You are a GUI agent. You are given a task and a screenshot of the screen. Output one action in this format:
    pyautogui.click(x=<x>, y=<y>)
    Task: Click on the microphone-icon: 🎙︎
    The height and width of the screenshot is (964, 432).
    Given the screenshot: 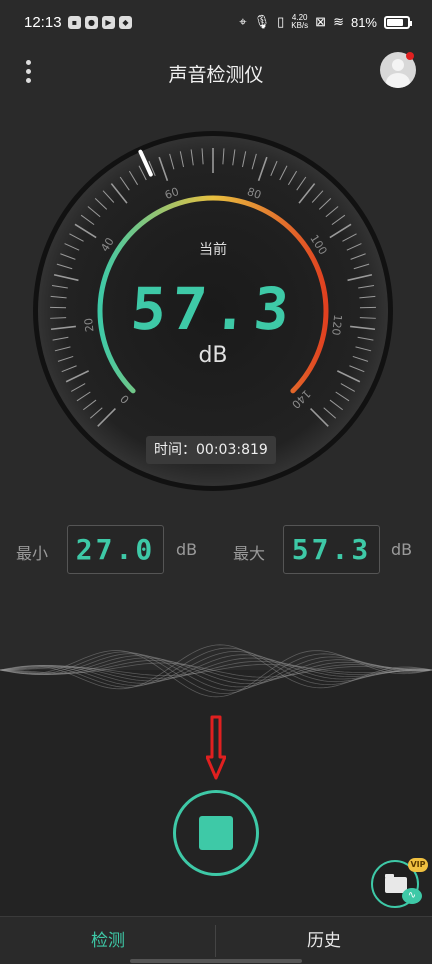 What is the action you would take?
    pyautogui.click(x=262, y=21)
    